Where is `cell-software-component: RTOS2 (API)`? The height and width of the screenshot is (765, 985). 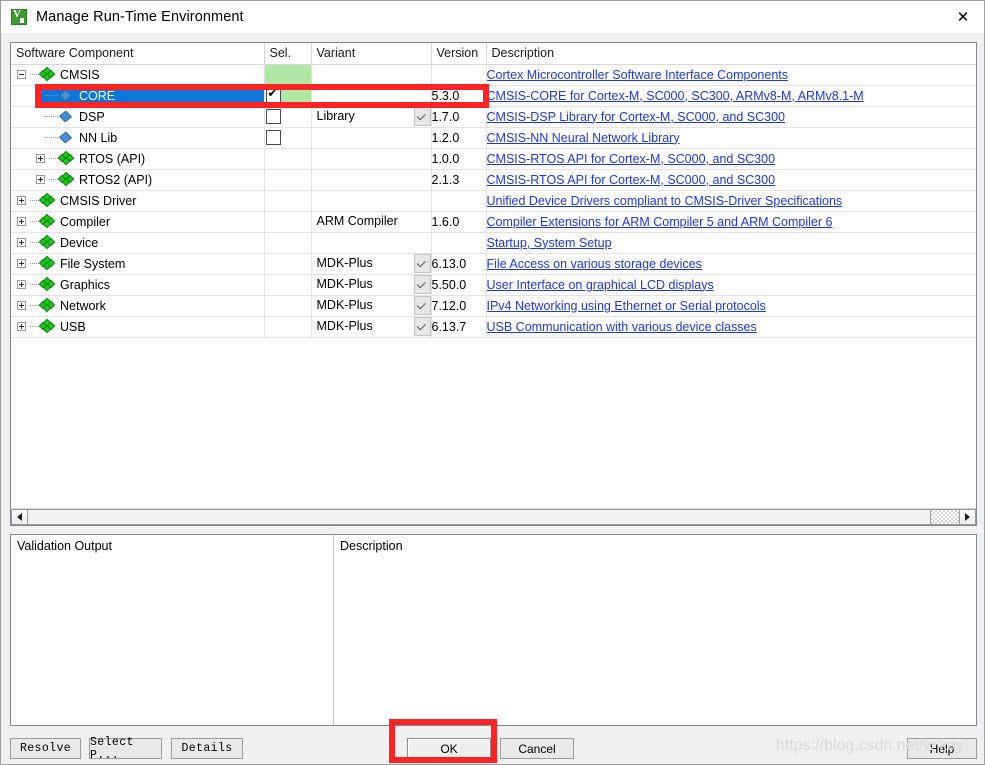 cell-software-component: RTOS2 (API) is located at coordinates (138, 180).